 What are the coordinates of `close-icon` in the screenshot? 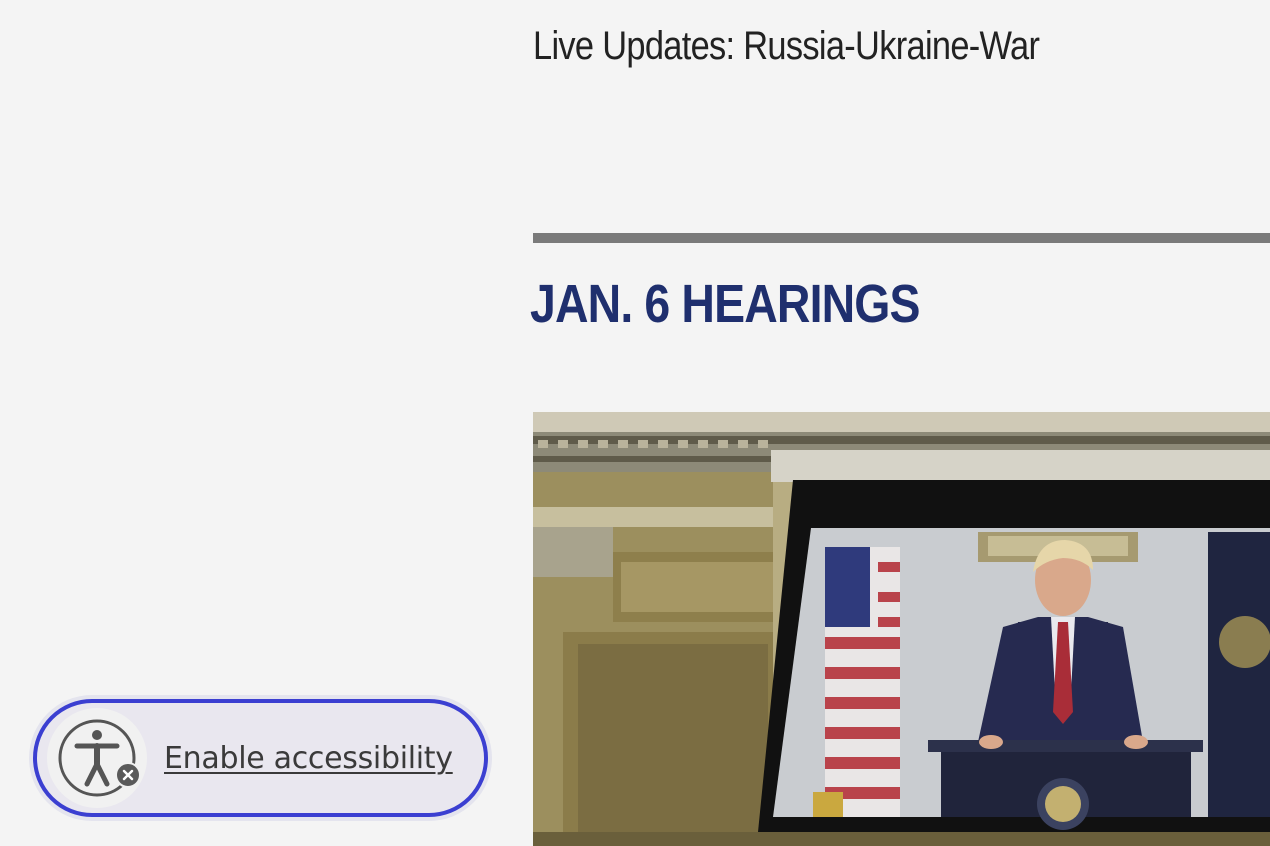 It's located at (128, 775).